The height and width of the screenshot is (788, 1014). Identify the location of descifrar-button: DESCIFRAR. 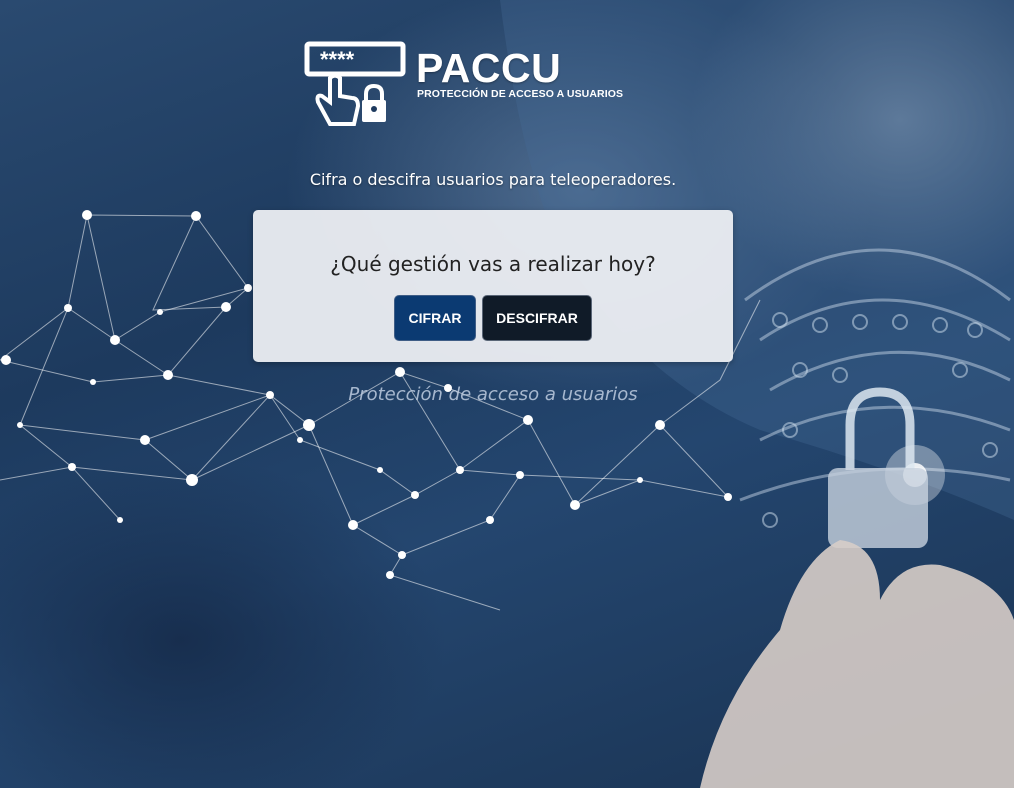
(537, 318).